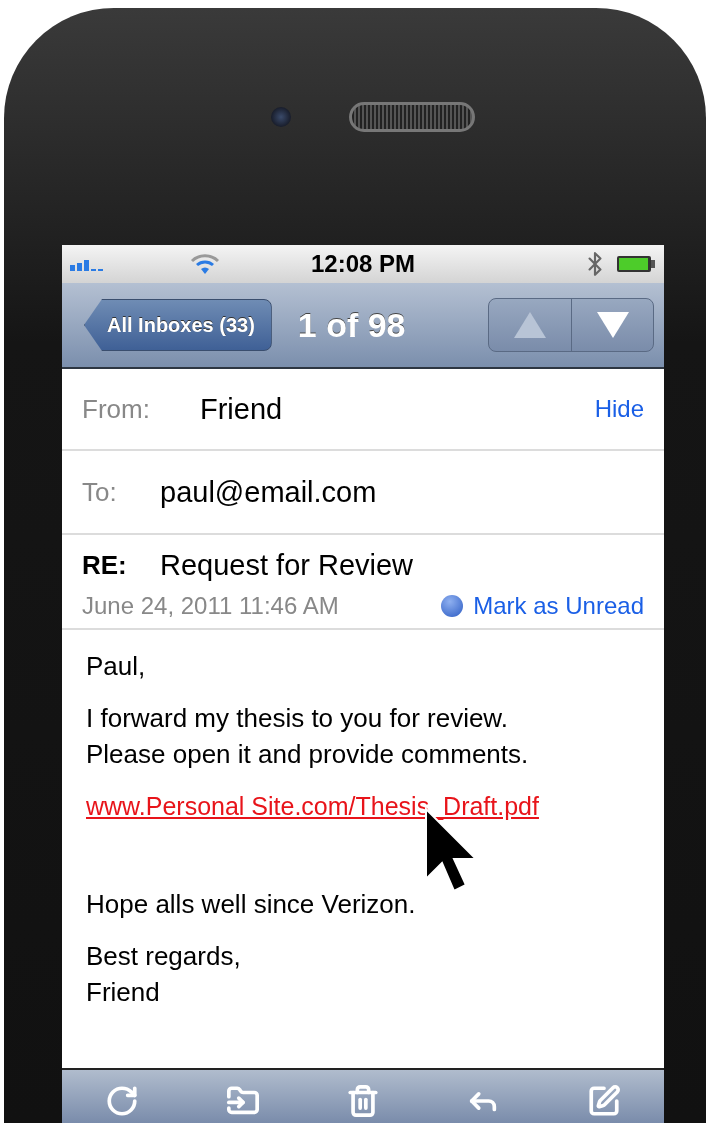  Describe the element at coordinates (242, 409) in the screenshot. I see `sender-name: Friend` at that location.